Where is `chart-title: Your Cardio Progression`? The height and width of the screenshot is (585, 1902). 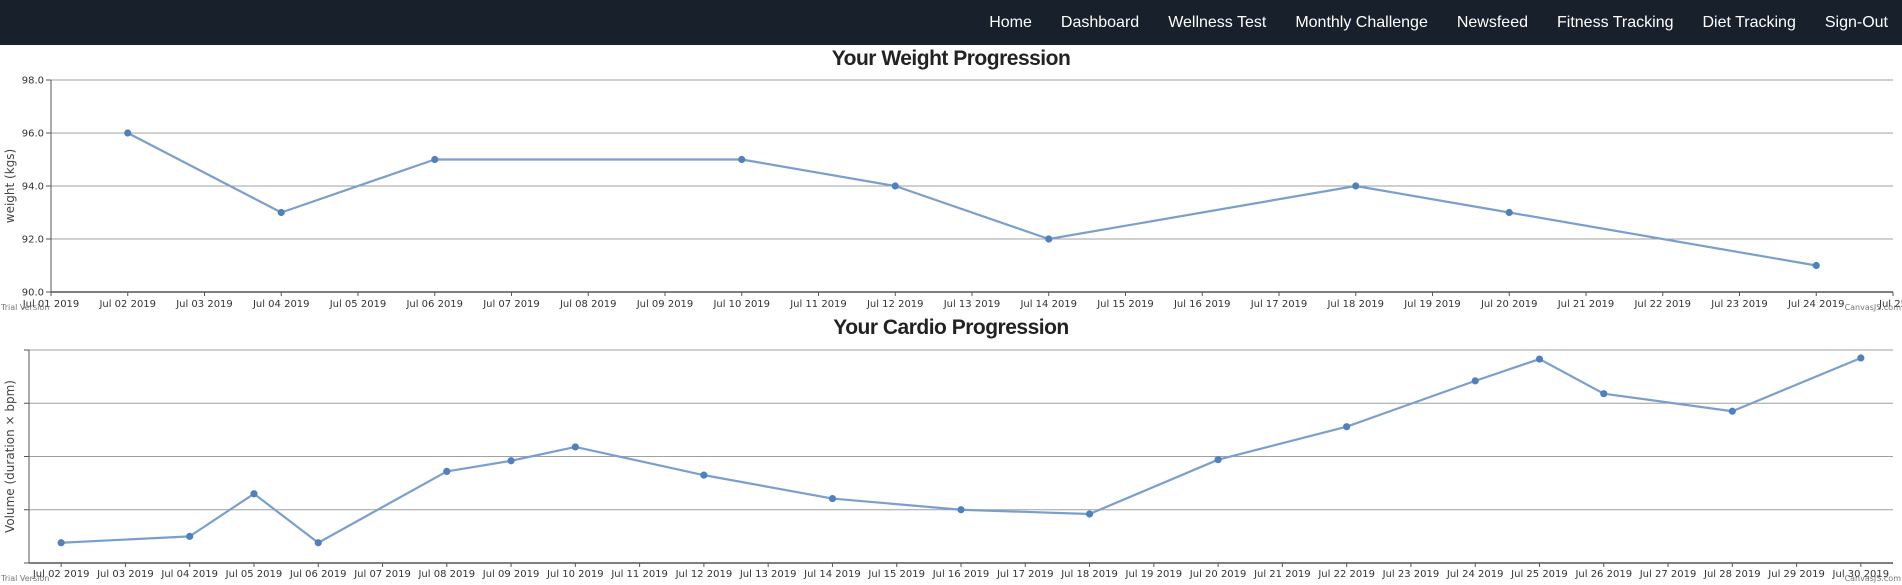
chart-title: Your Cardio Progression is located at coordinates (951, 327).